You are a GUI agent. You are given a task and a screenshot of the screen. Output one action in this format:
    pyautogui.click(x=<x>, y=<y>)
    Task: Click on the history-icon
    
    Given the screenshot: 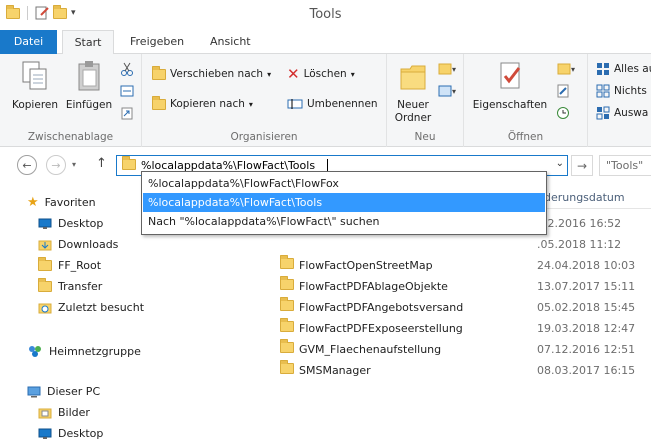 What is the action you would take?
    pyautogui.click(x=563, y=113)
    